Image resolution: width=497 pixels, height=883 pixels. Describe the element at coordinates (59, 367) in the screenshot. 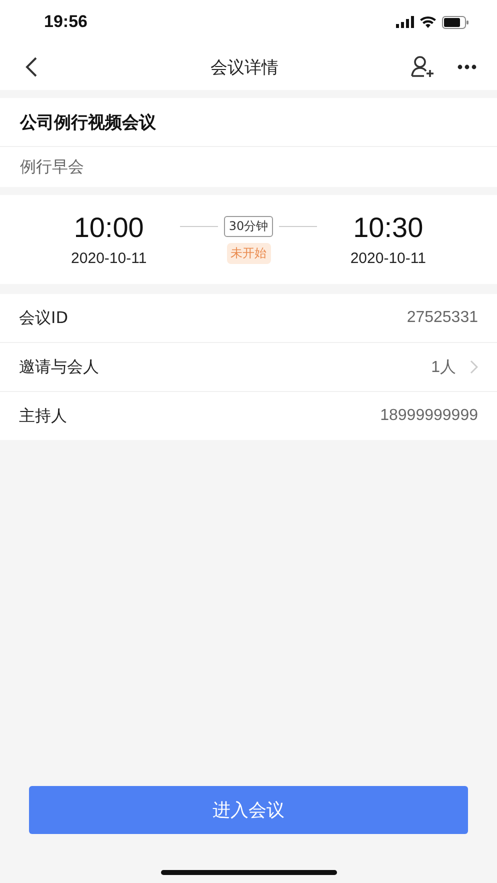

I see `detail-label: 邀请与会人` at that location.